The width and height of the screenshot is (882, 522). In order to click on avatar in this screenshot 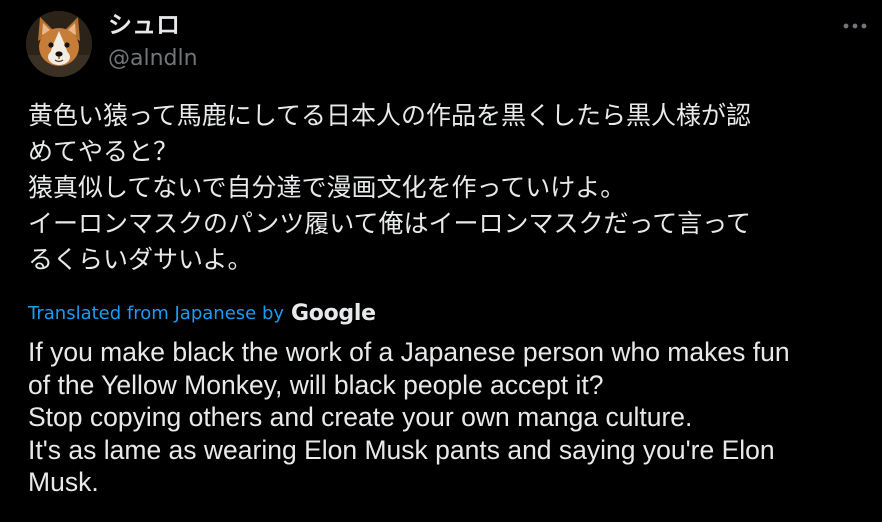, I will do `click(59, 44)`.